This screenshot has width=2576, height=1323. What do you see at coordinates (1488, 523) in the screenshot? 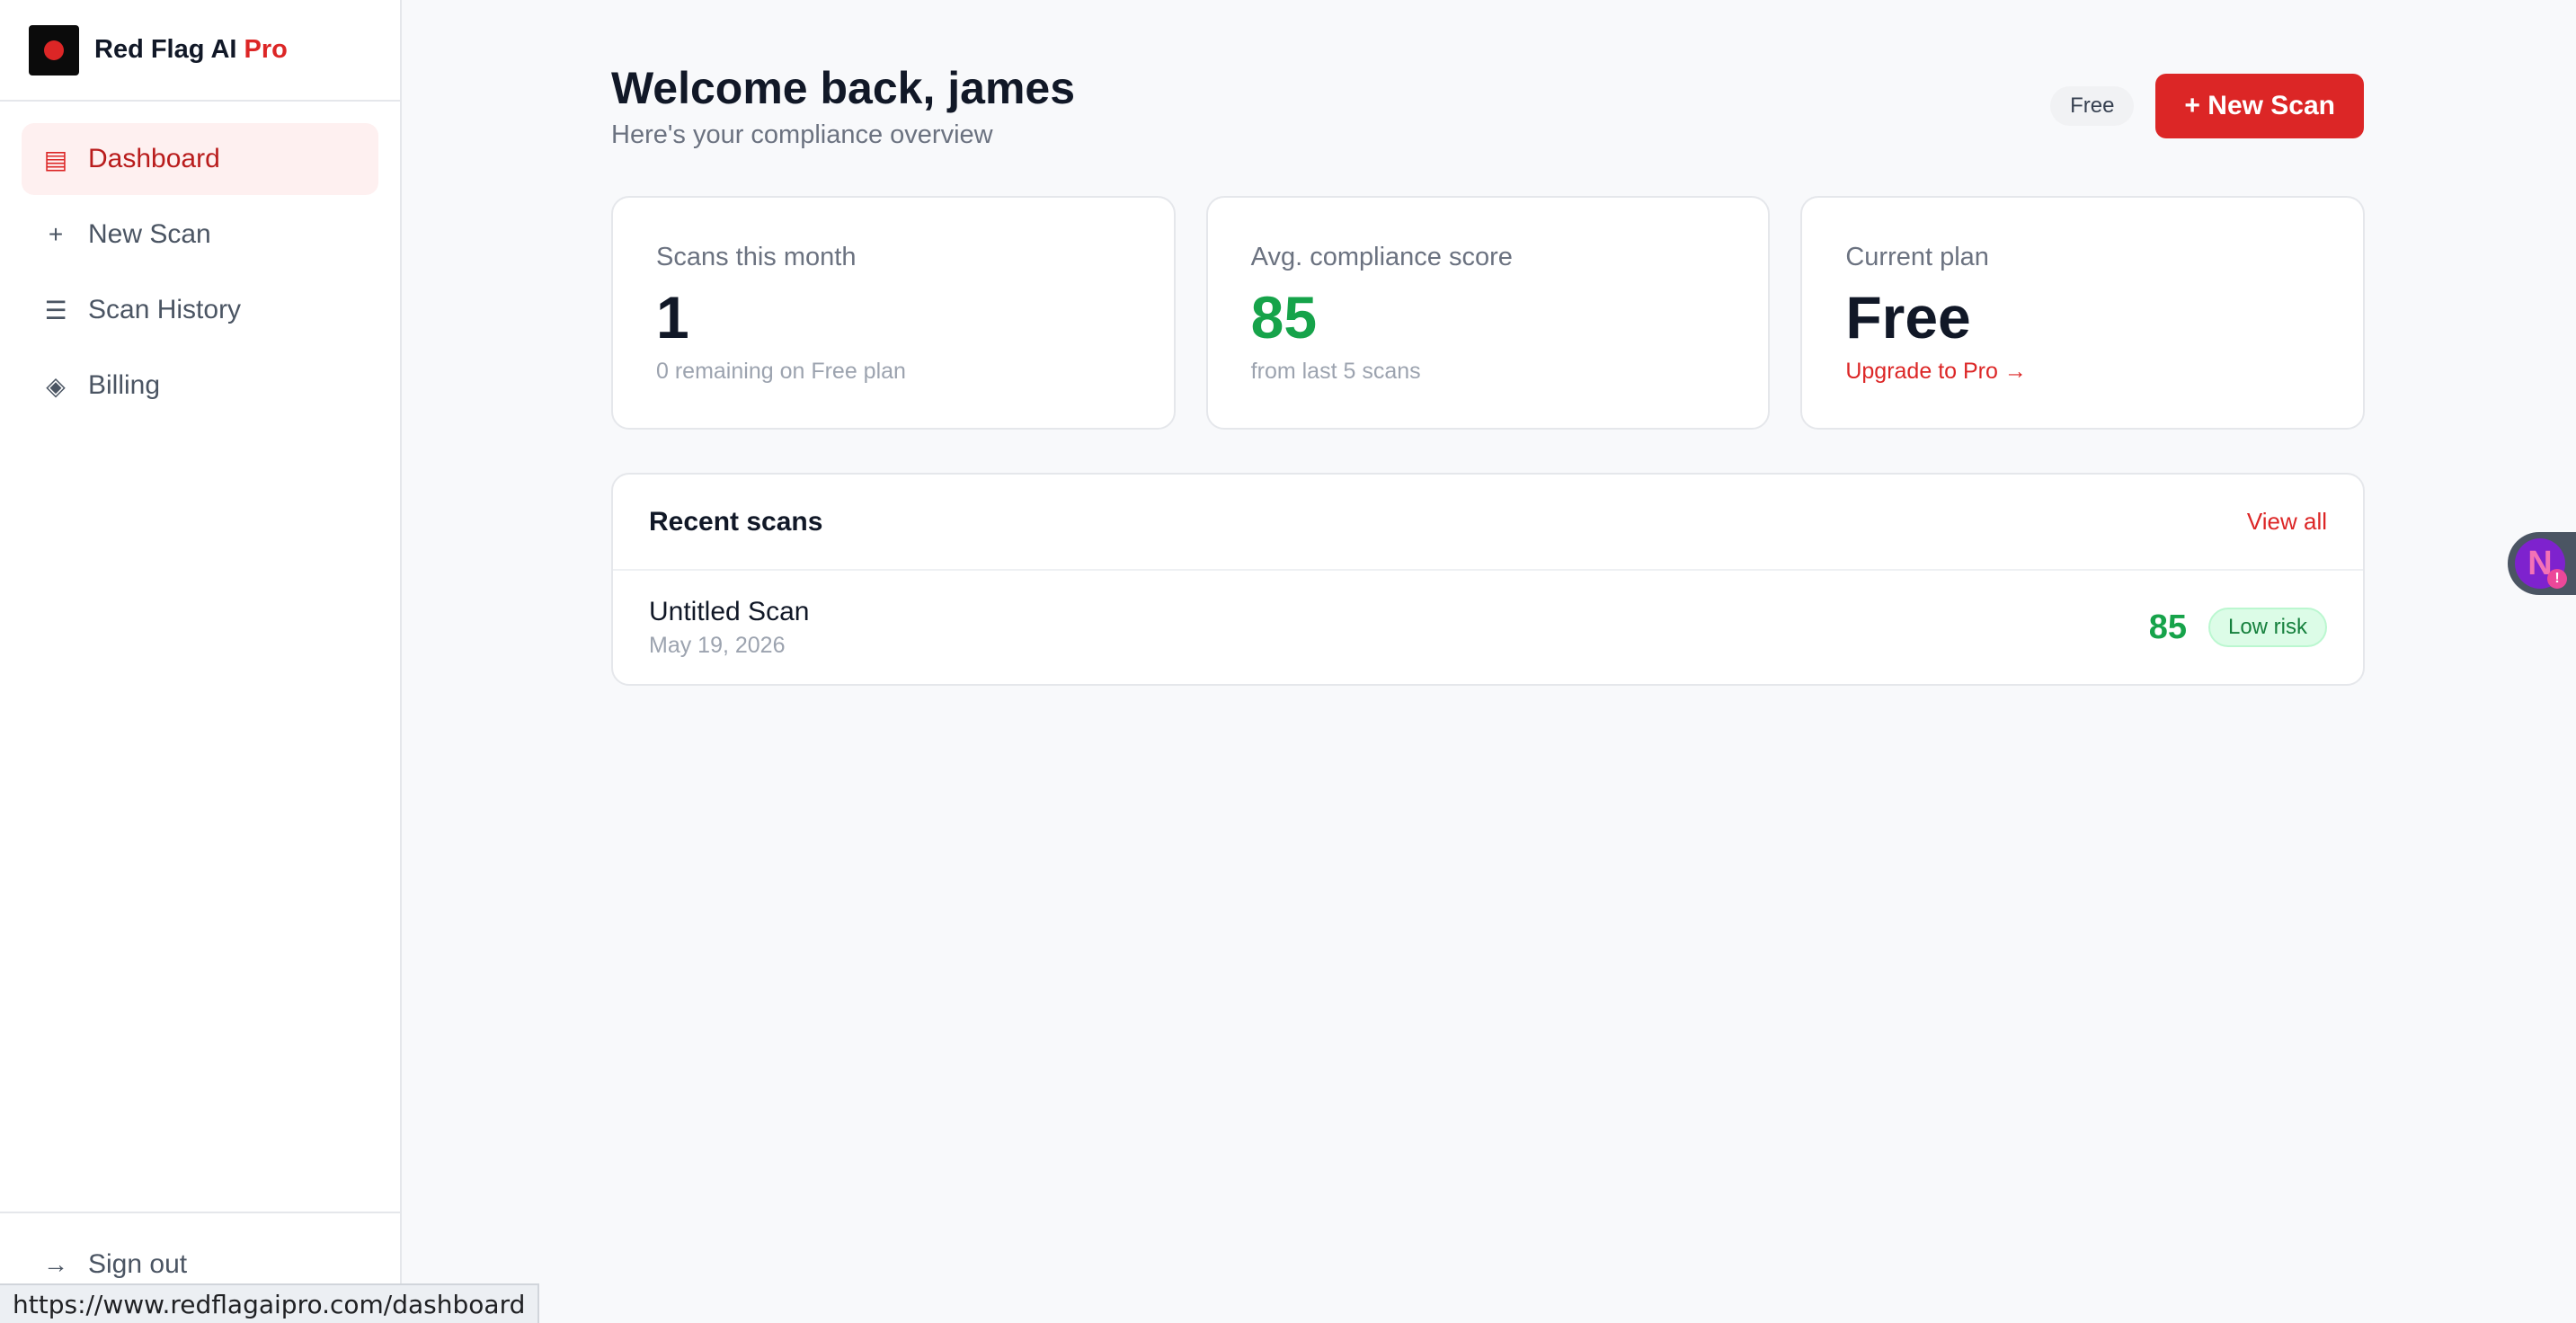
I see `recent-scans-header: Recent scans View all` at bounding box center [1488, 523].